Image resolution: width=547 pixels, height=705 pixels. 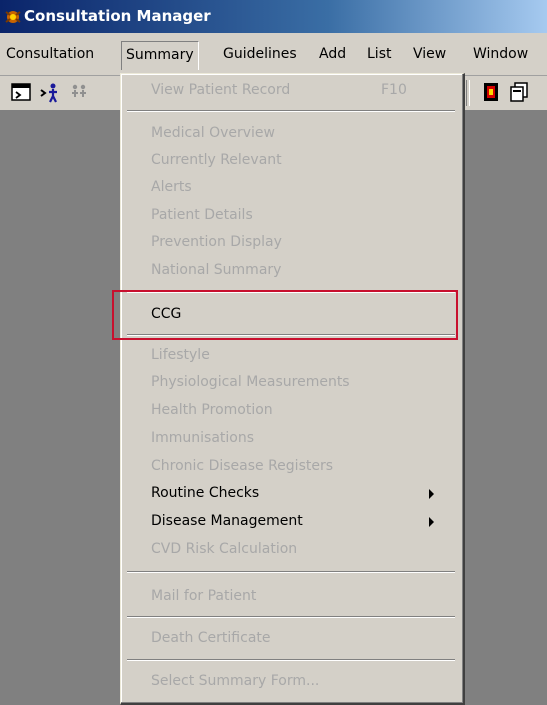 I want to click on menu-item-routine-checks: Routine Checks, so click(x=205, y=493).